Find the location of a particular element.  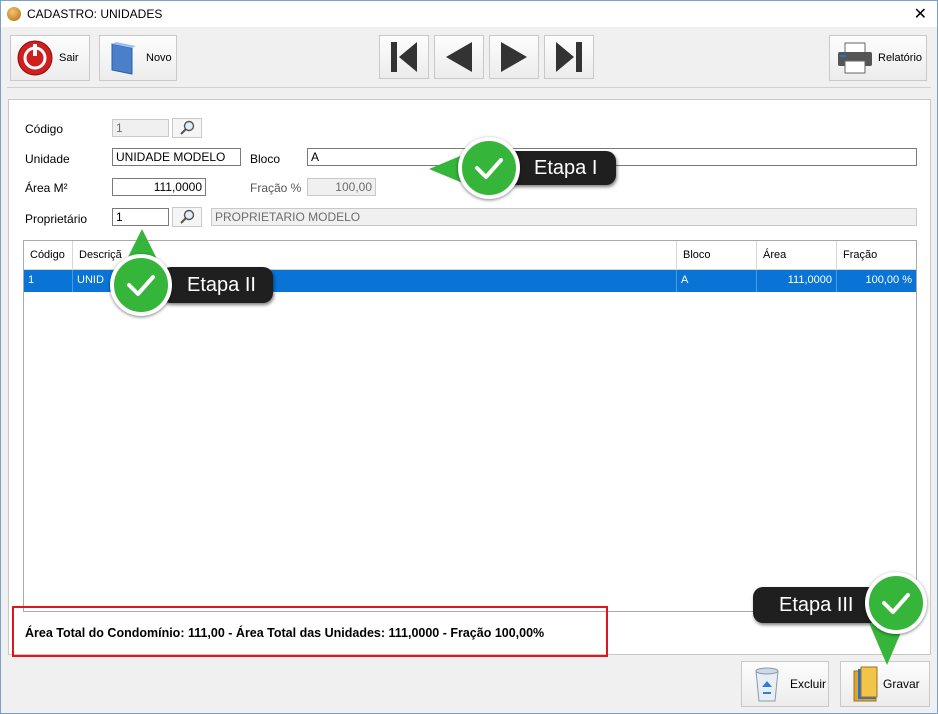

etapa-1-check-badge is located at coordinates (489, 168).